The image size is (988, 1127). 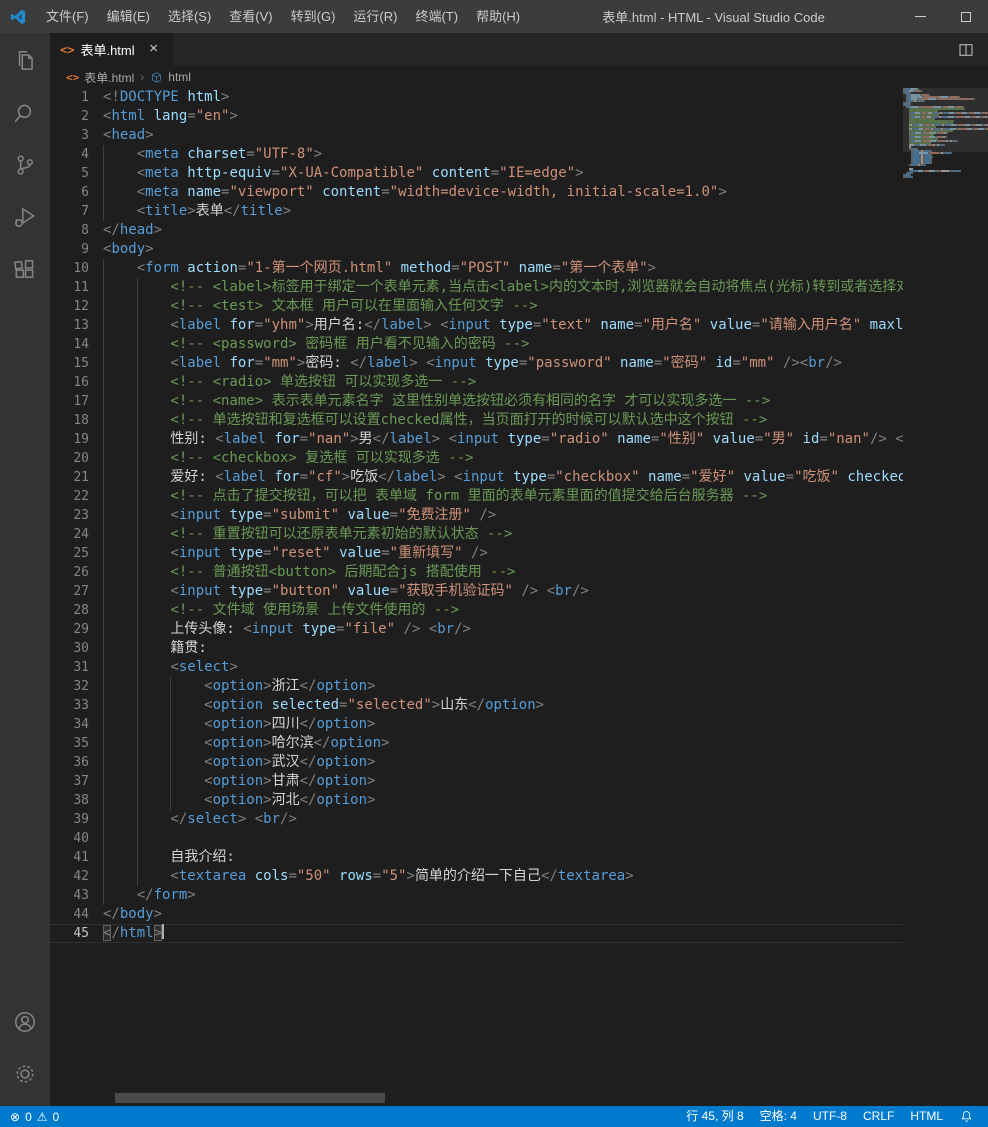 What do you see at coordinates (476, 857) in the screenshot?
I see `code-line: 41 自我介绍:` at bounding box center [476, 857].